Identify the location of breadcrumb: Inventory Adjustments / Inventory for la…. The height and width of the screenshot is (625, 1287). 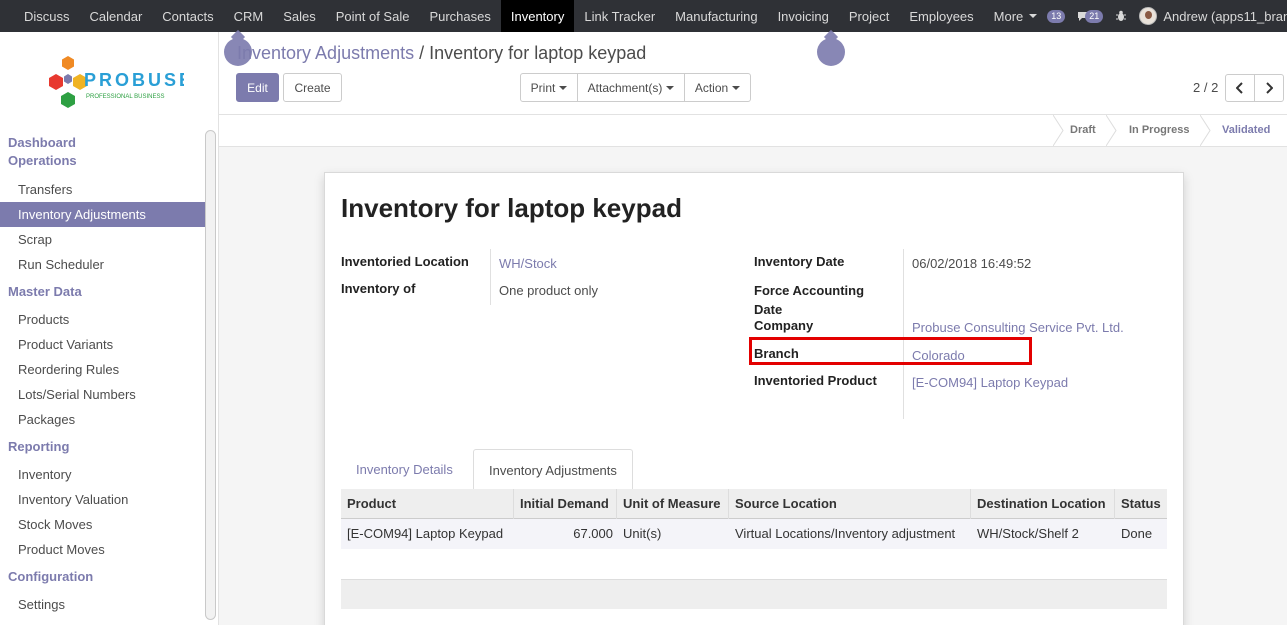
(441, 53).